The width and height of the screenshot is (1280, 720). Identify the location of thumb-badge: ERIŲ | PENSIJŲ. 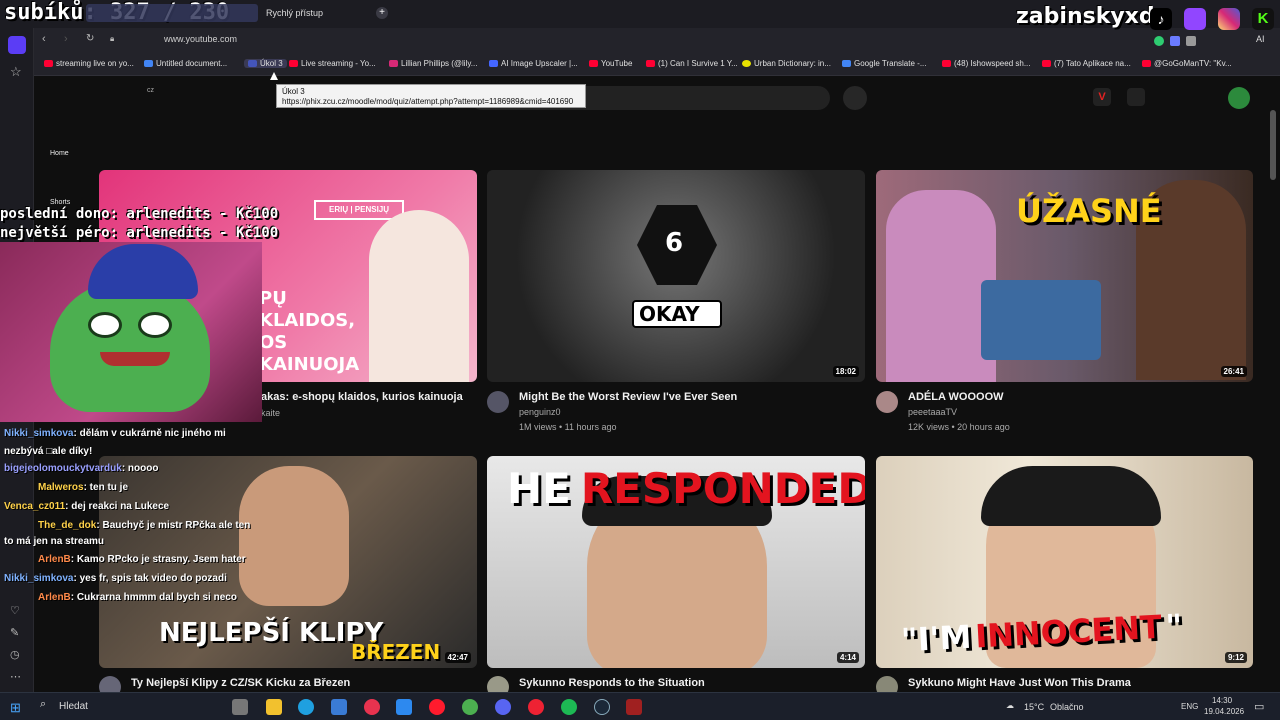
(359, 210).